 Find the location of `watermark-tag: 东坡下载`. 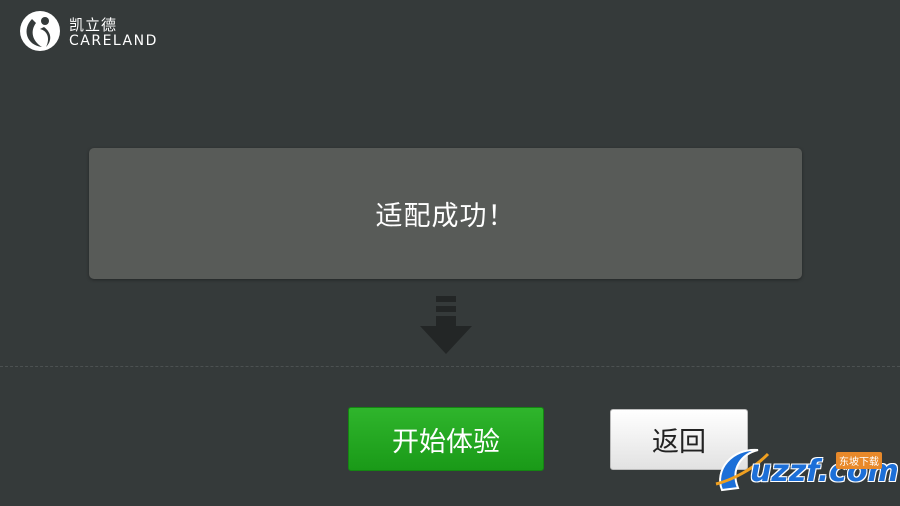

watermark-tag: 东坡下载 is located at coordinates (859, 460).